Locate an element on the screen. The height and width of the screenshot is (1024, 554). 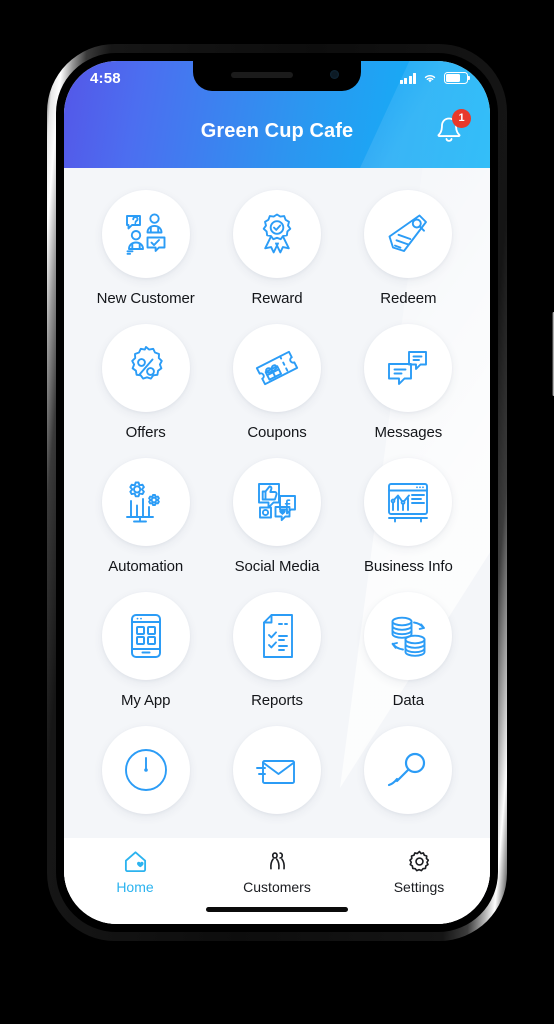
grid-item-reward: Reward is located at coordinates (276, 248).